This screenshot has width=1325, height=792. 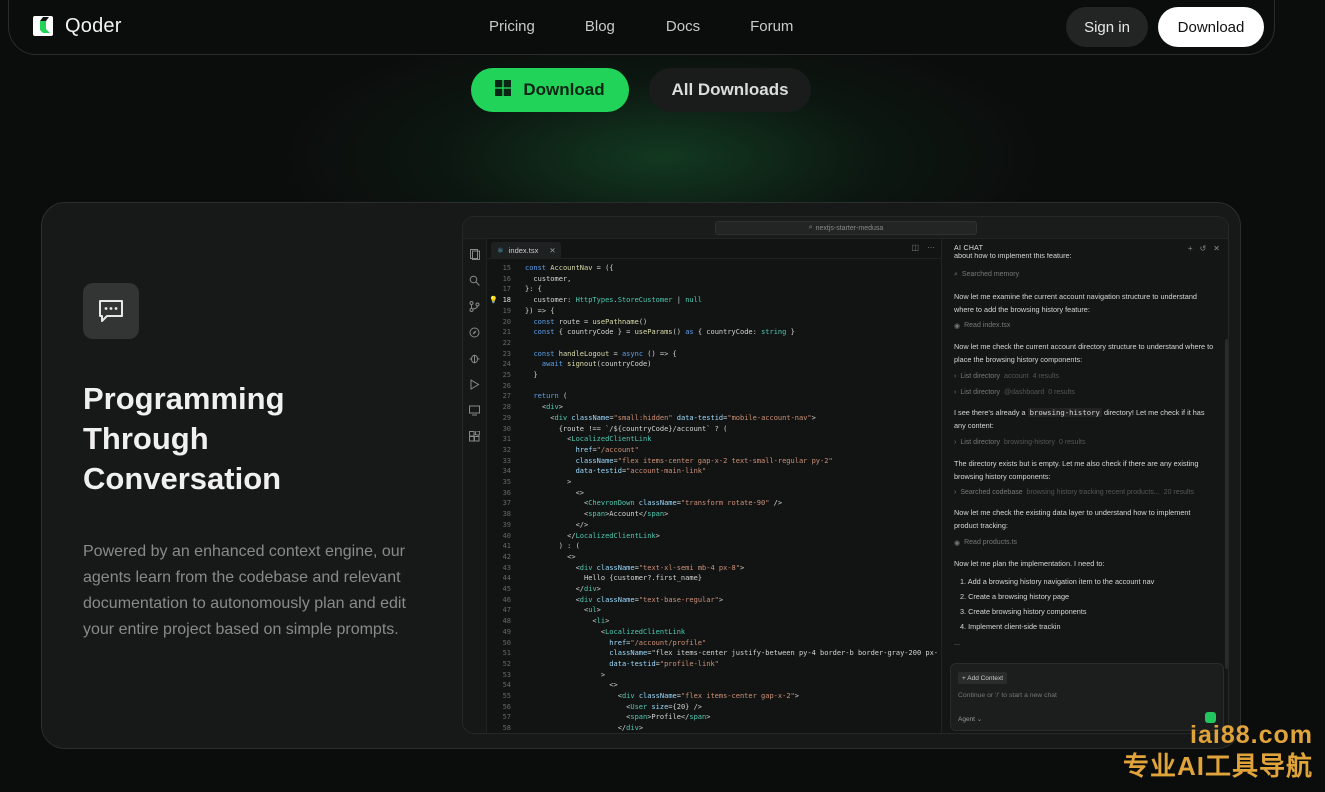 What do you see at coordinates (555, 492) in the screenshot?
I see `code-text: <>` at bounding box center [555, 492].